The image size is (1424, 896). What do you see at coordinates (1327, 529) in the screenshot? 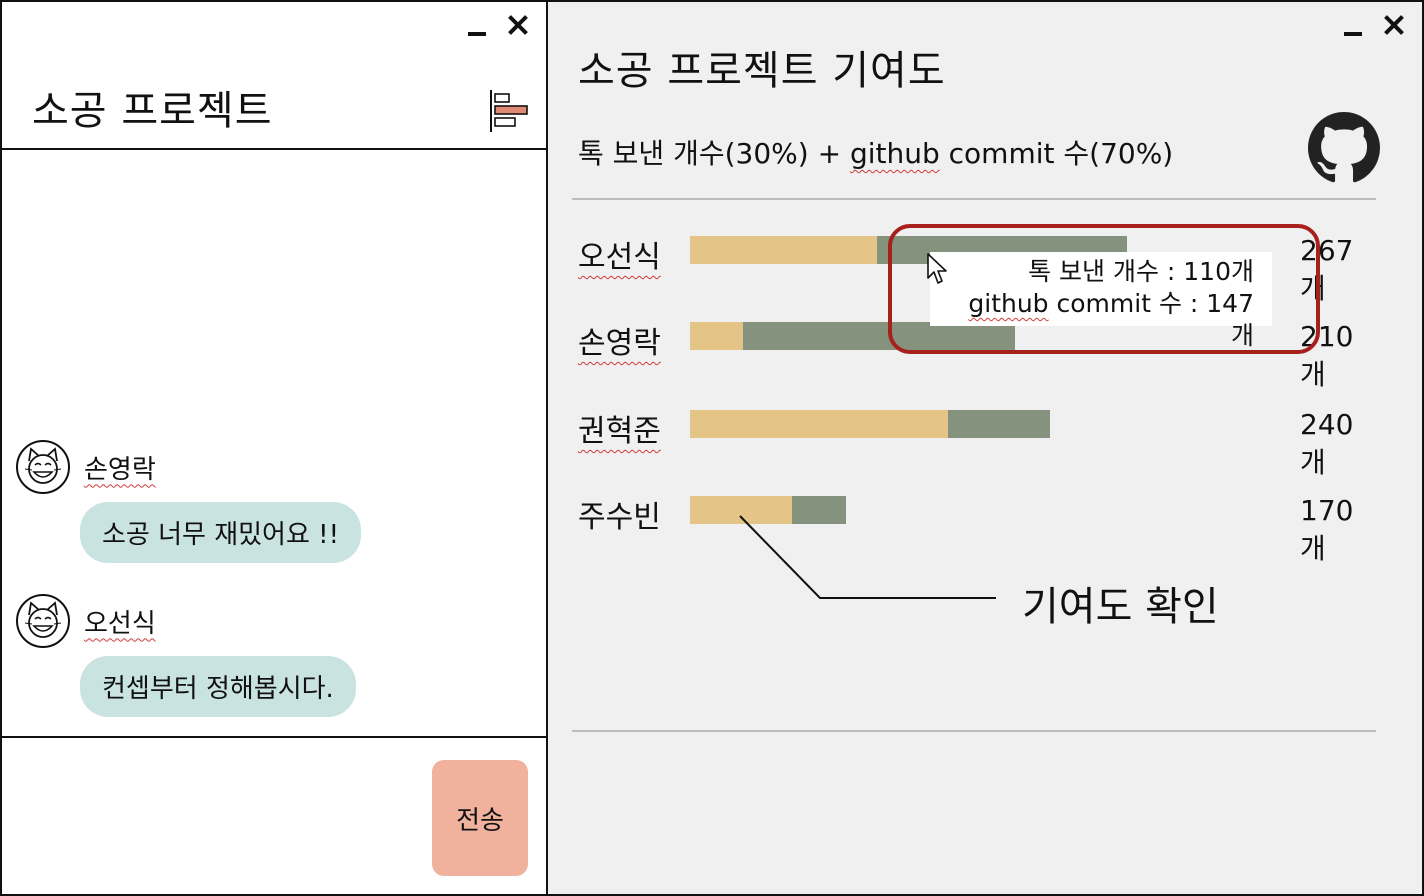
I see `member-total: 170개` at bounding box center [1327, 529].